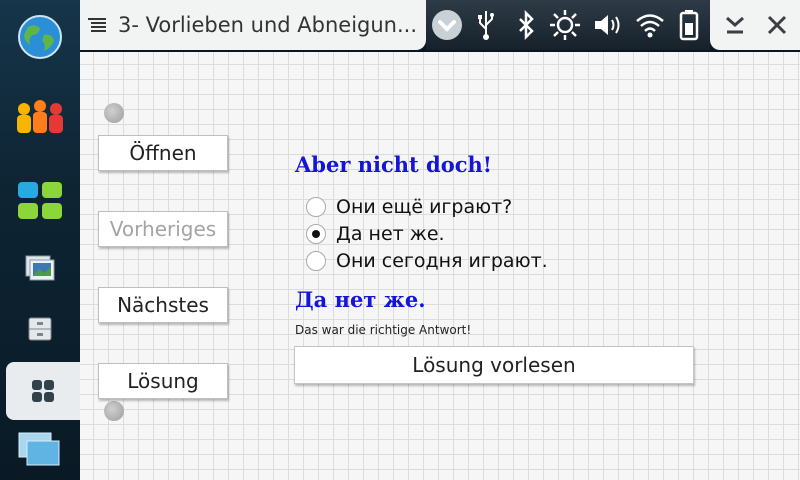  I want to click on radio-button-selected, so click(316, 234).